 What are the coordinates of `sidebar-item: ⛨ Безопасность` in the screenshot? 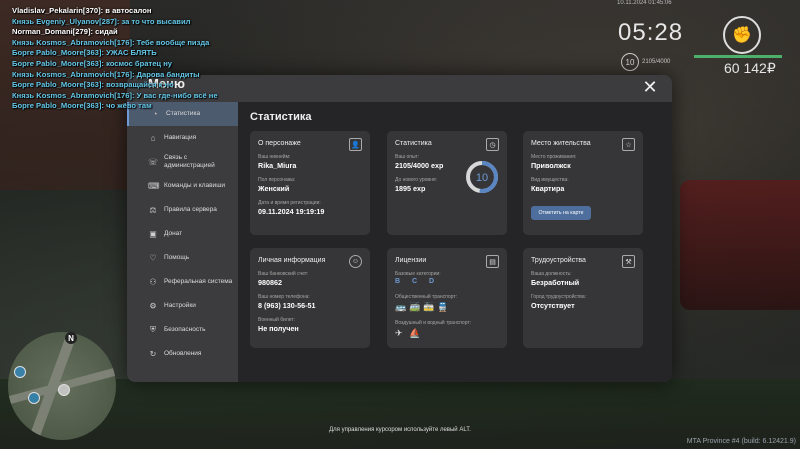 It's located at (182, 330).